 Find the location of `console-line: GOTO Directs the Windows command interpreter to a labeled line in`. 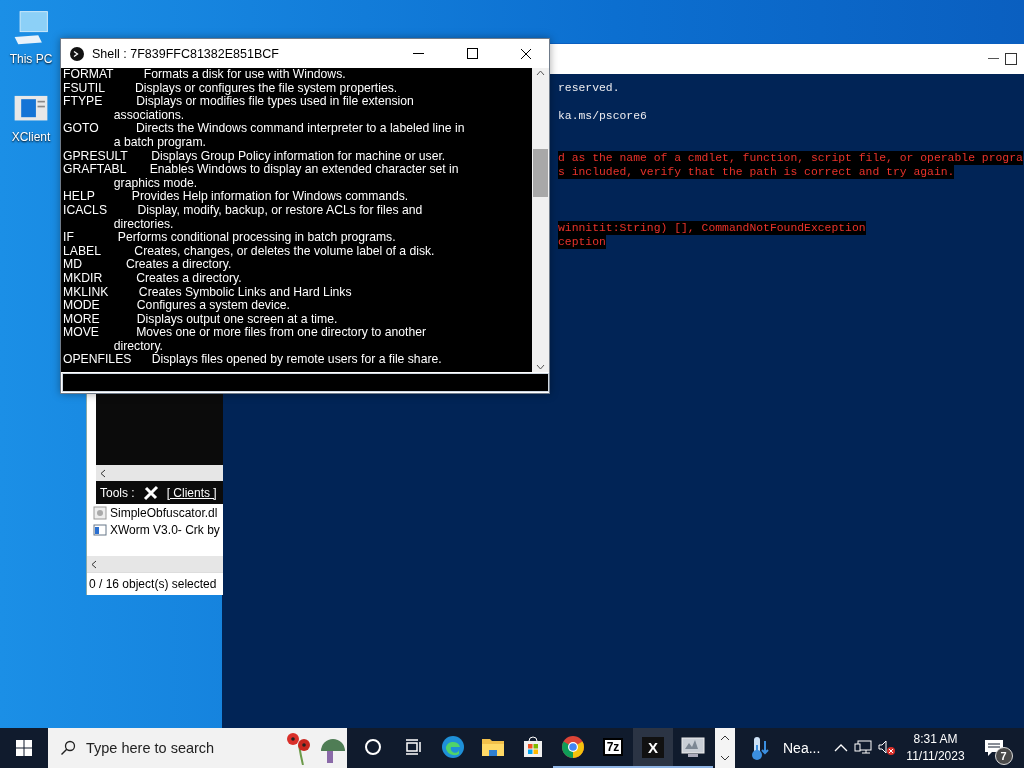

console-line: GOTO Directs the Windows command interpreter to a labeled line in is located at coordinates (264, 129).